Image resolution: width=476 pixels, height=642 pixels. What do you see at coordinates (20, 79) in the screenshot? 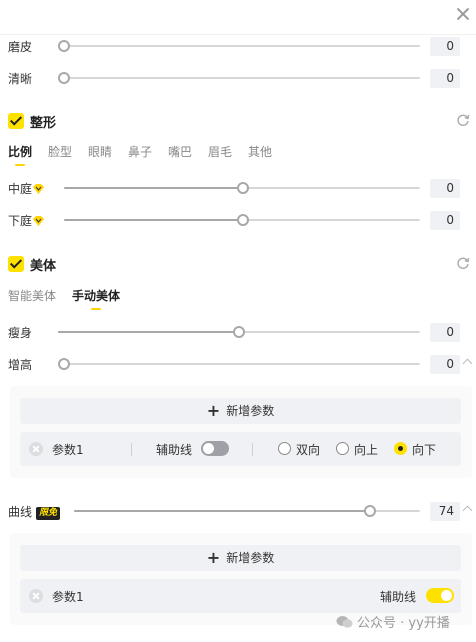
I see `slider-label: 清晰` at bounding box center [20, 79].